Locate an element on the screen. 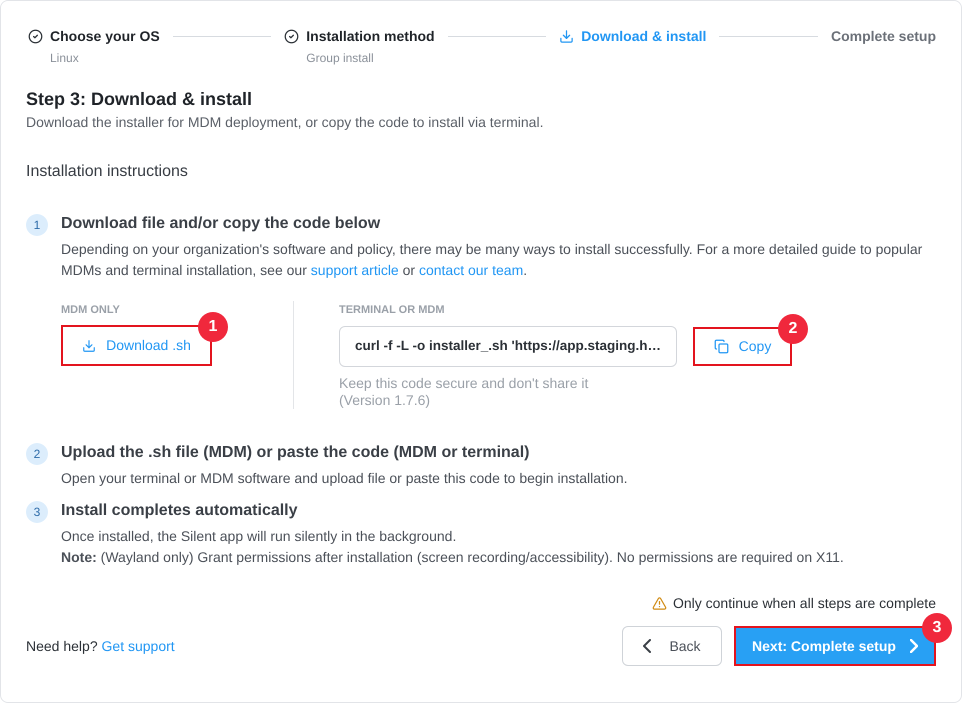 Image resolution: width=963 pixels, height=705 pixels. column-label: TERMINAL OR MDM is located at coordinates (392, 310).